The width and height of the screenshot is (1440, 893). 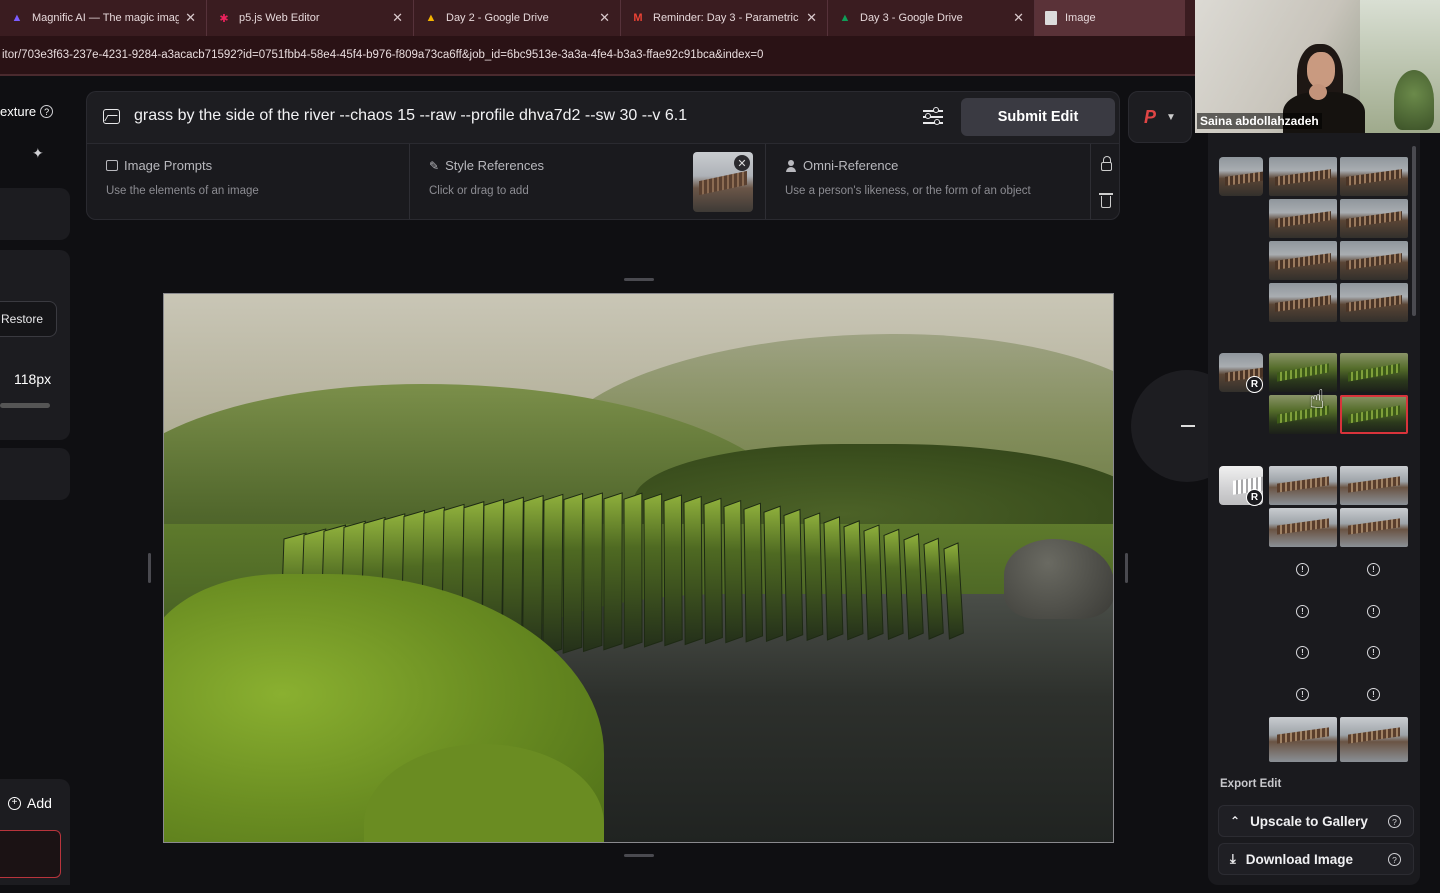 What do you see at coordinates (495, 165) in the screenshot?
I see `style-references-title: Style References` at bounding box center [495, 165].